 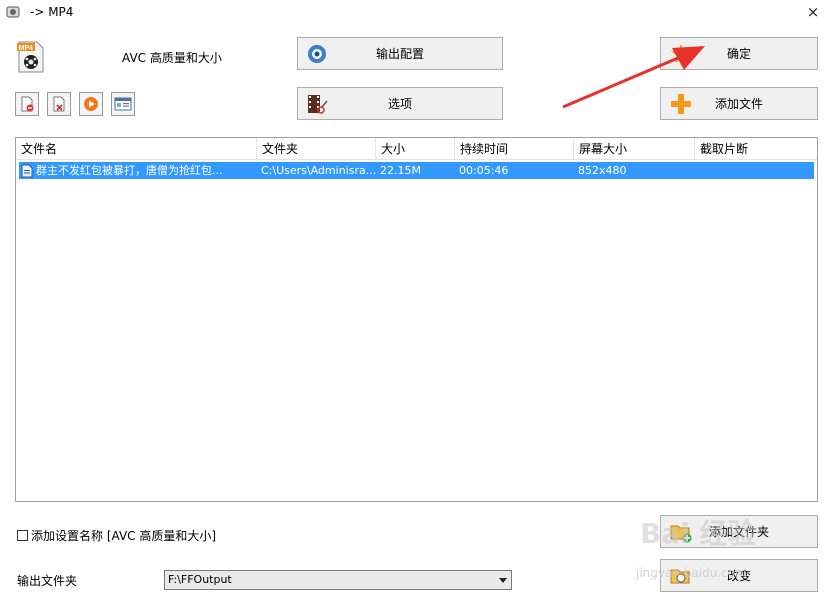 I want to click on add-setting-name-checkbox: 添加设置名称 [AVC 高质量和大小], so click(x=116, y=535).